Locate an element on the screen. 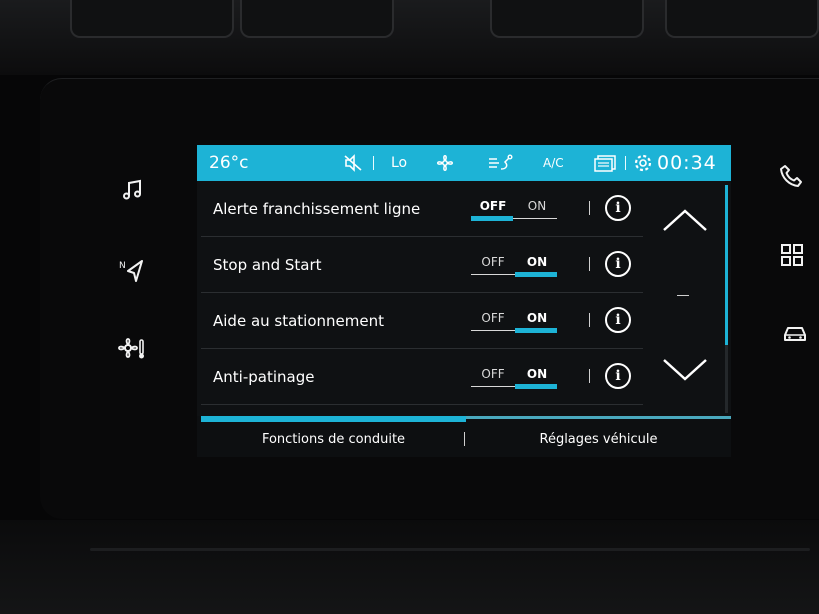 This screenshot has height=614, width=819. settings-row: Alerte franchissement ligne OFF ON i is located at coordinates (422, 209).